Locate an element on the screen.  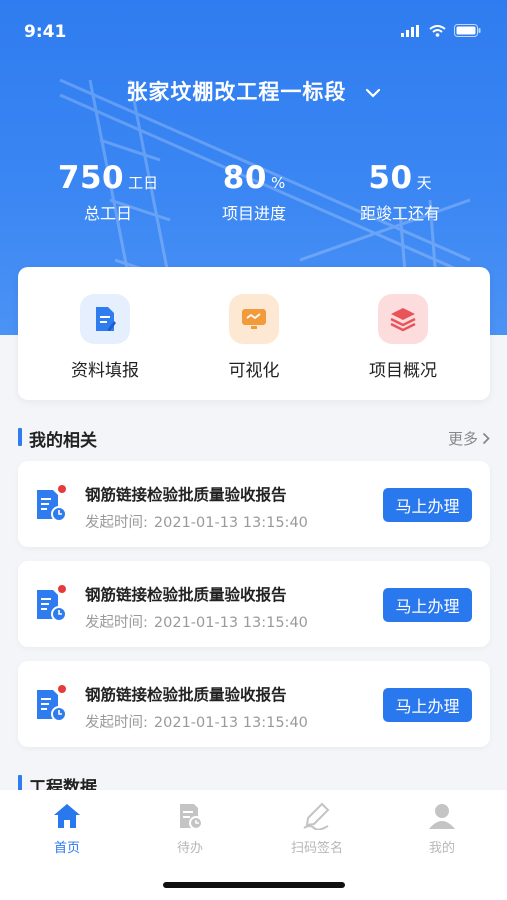
section-accent-bar is located at coordinates (20, 437).